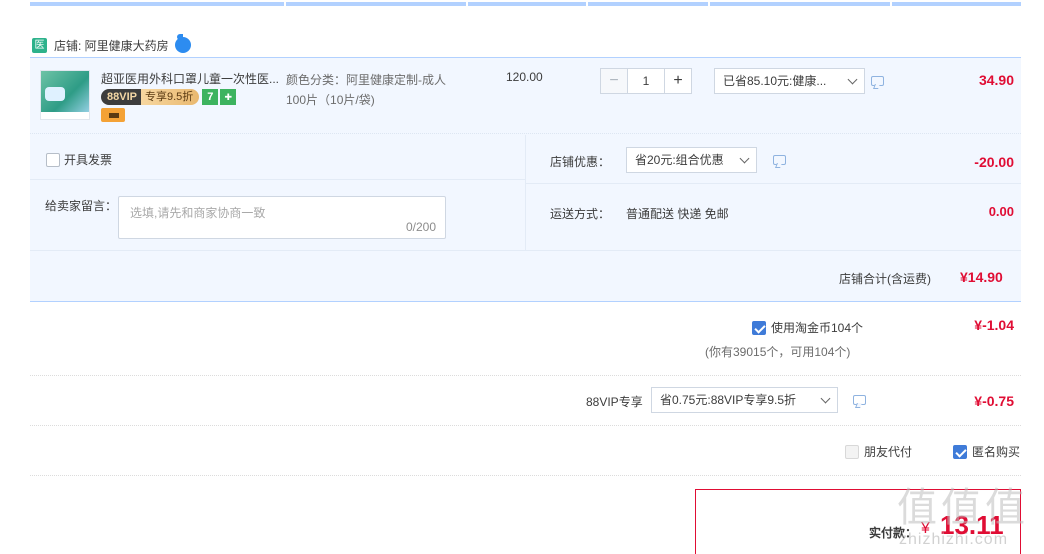 This screenshot has height=554, width=1044. I want to click on site-watermark: 值 值 值 zhizhizhi.com, so click(967, 514).